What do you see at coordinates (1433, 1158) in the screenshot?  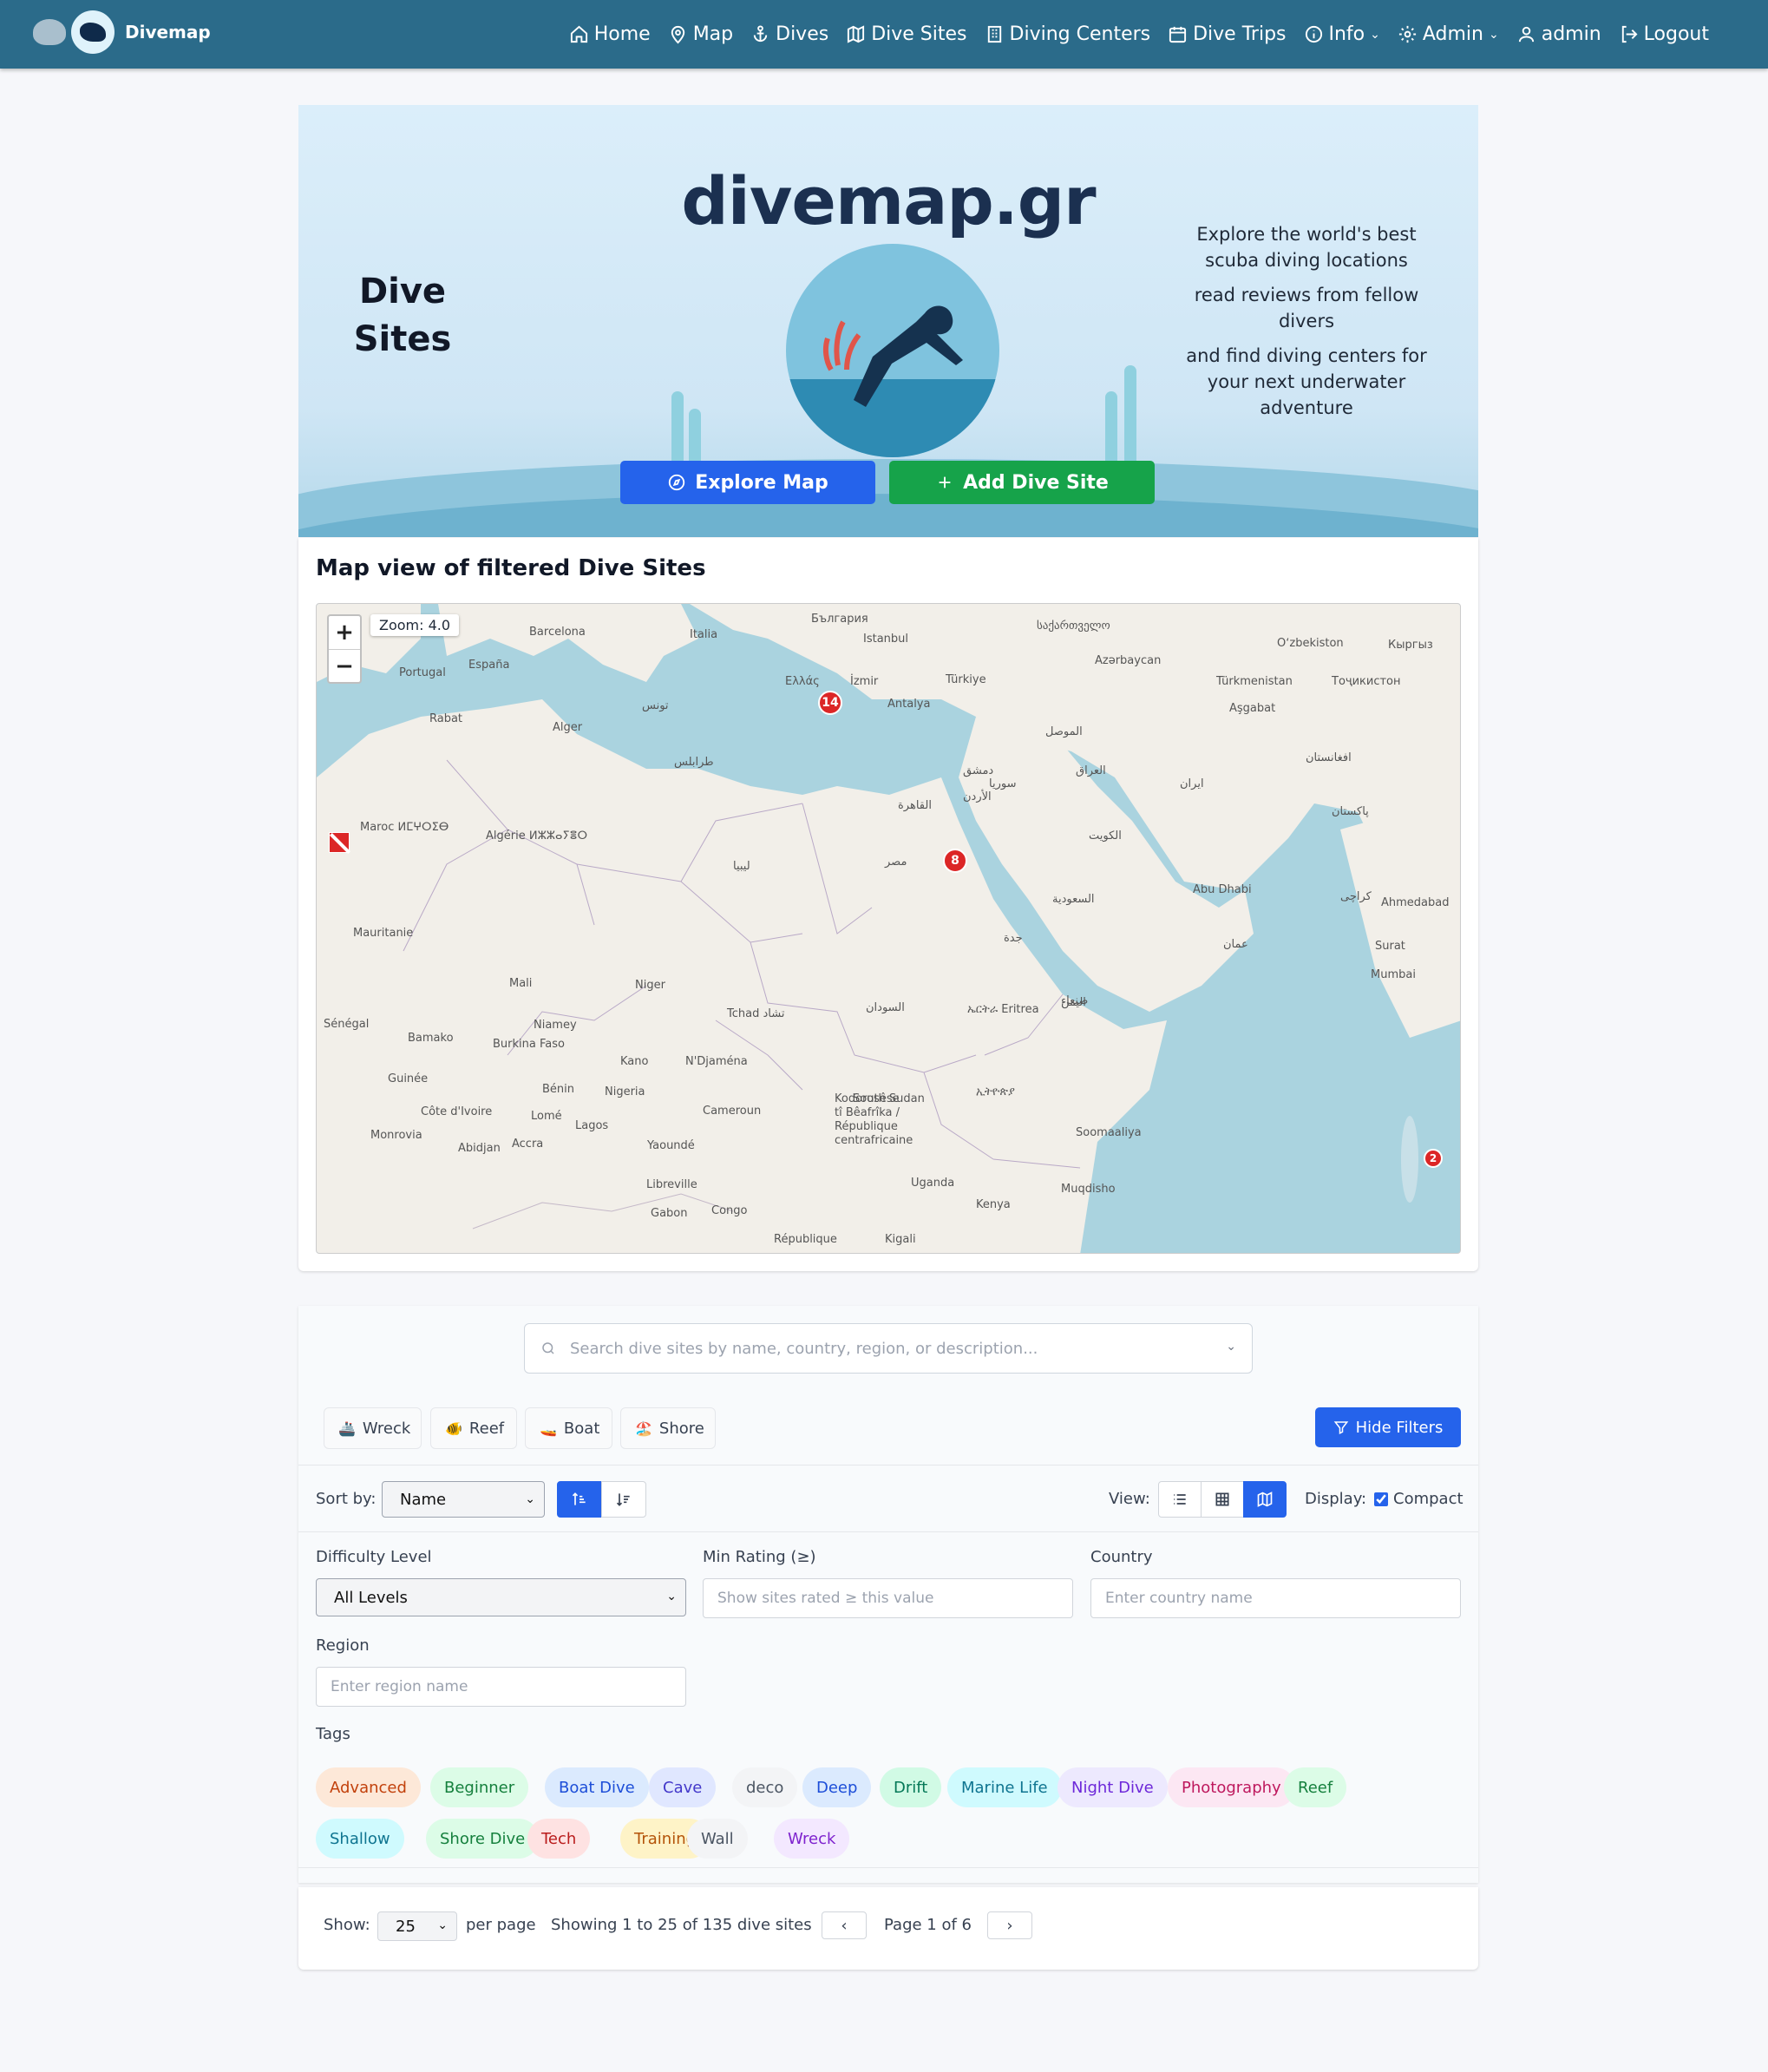 I see `cluster-marker: 2` at bounding box center [1433, 1158].